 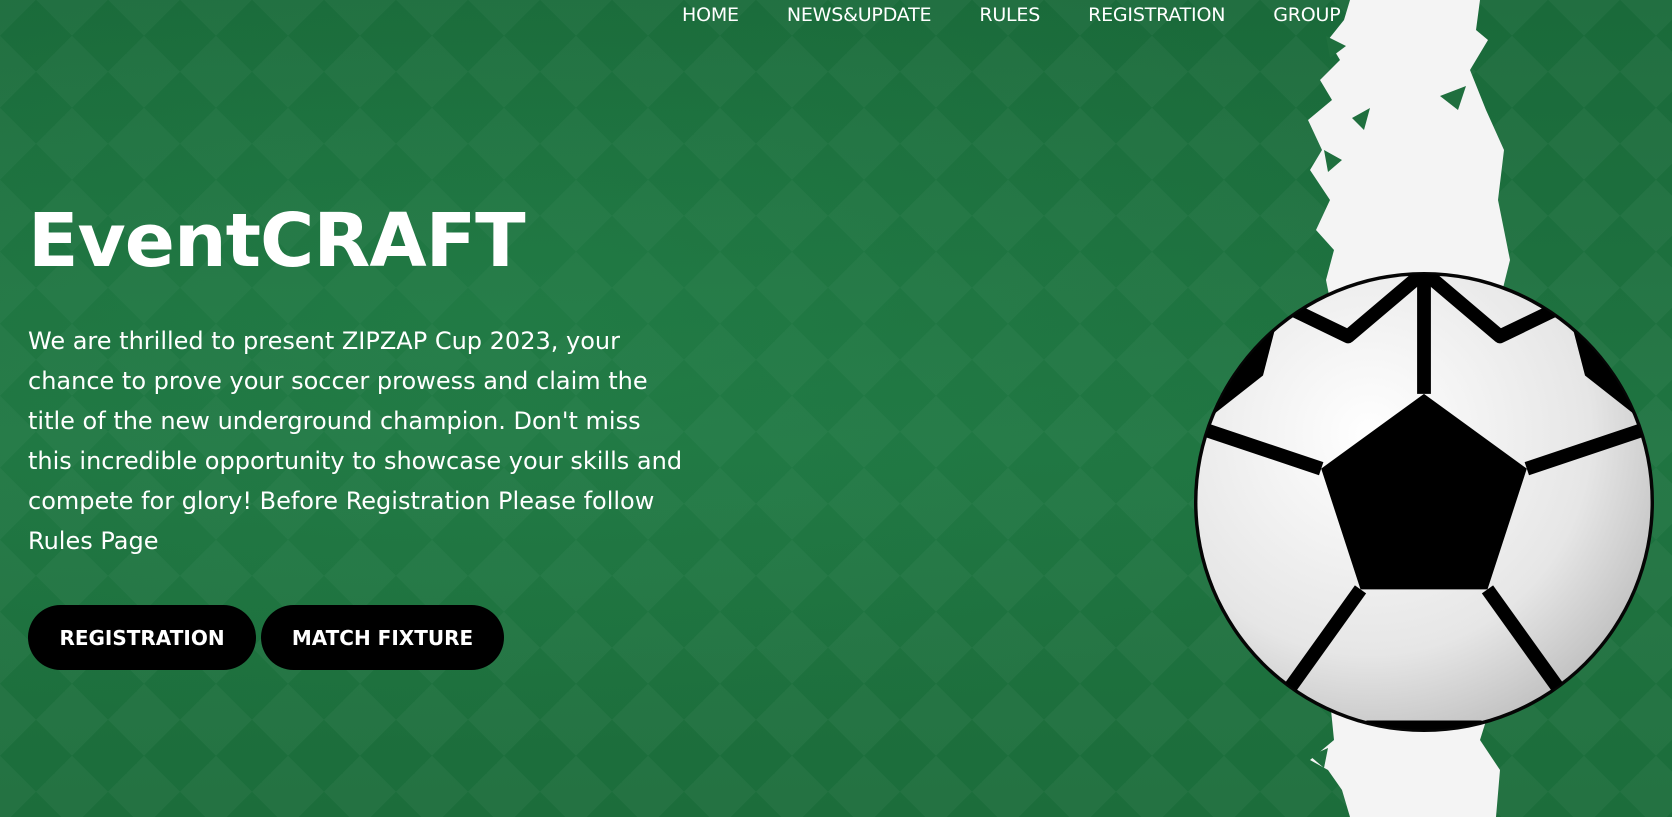 I want to click on nav-group: GROUP, so click(x=1306, y=15).